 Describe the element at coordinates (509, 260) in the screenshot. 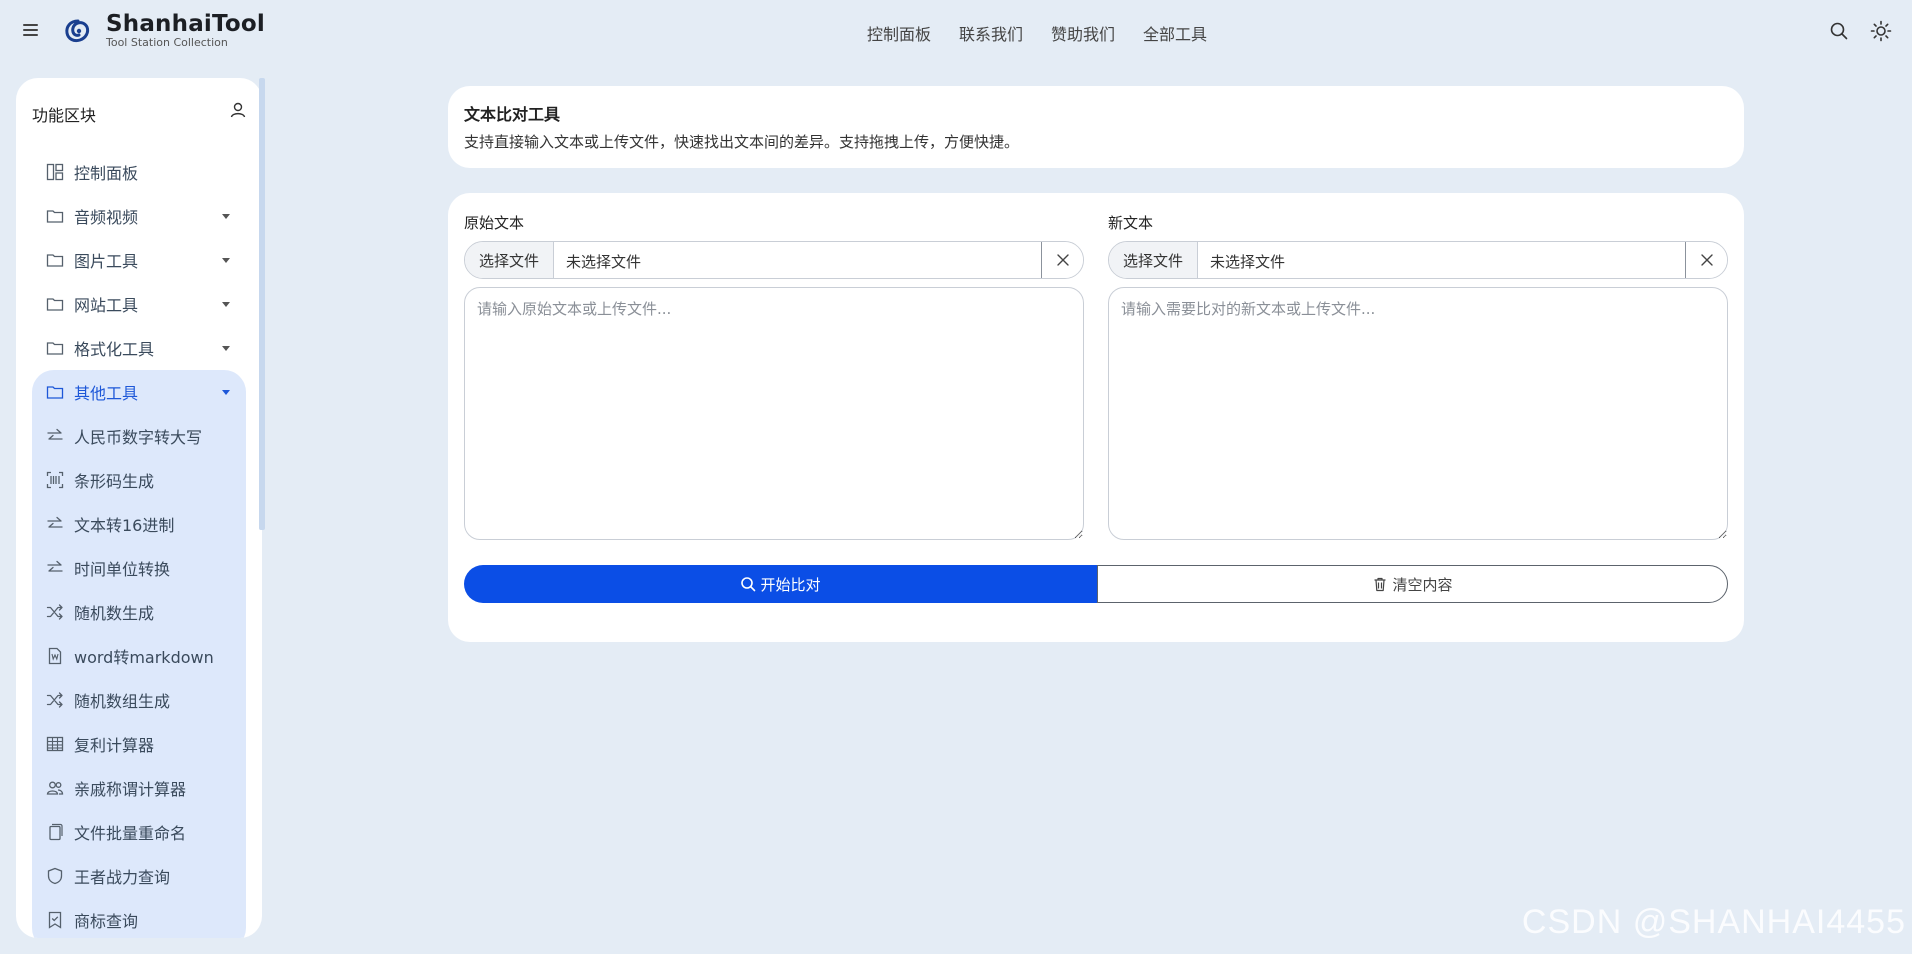

I see `original-choose-file-button: 选择文件` at that location.